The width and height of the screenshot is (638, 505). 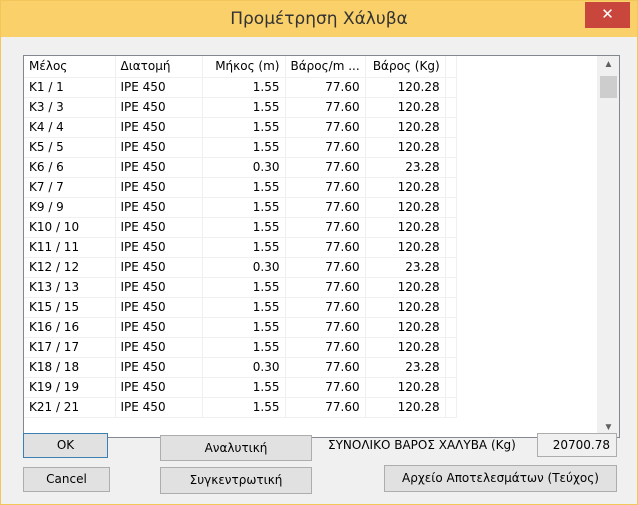 I want to click on table-row: K17 / 17 IPE 450 1.55 77.60 120.28, so click(x=240, y=347).